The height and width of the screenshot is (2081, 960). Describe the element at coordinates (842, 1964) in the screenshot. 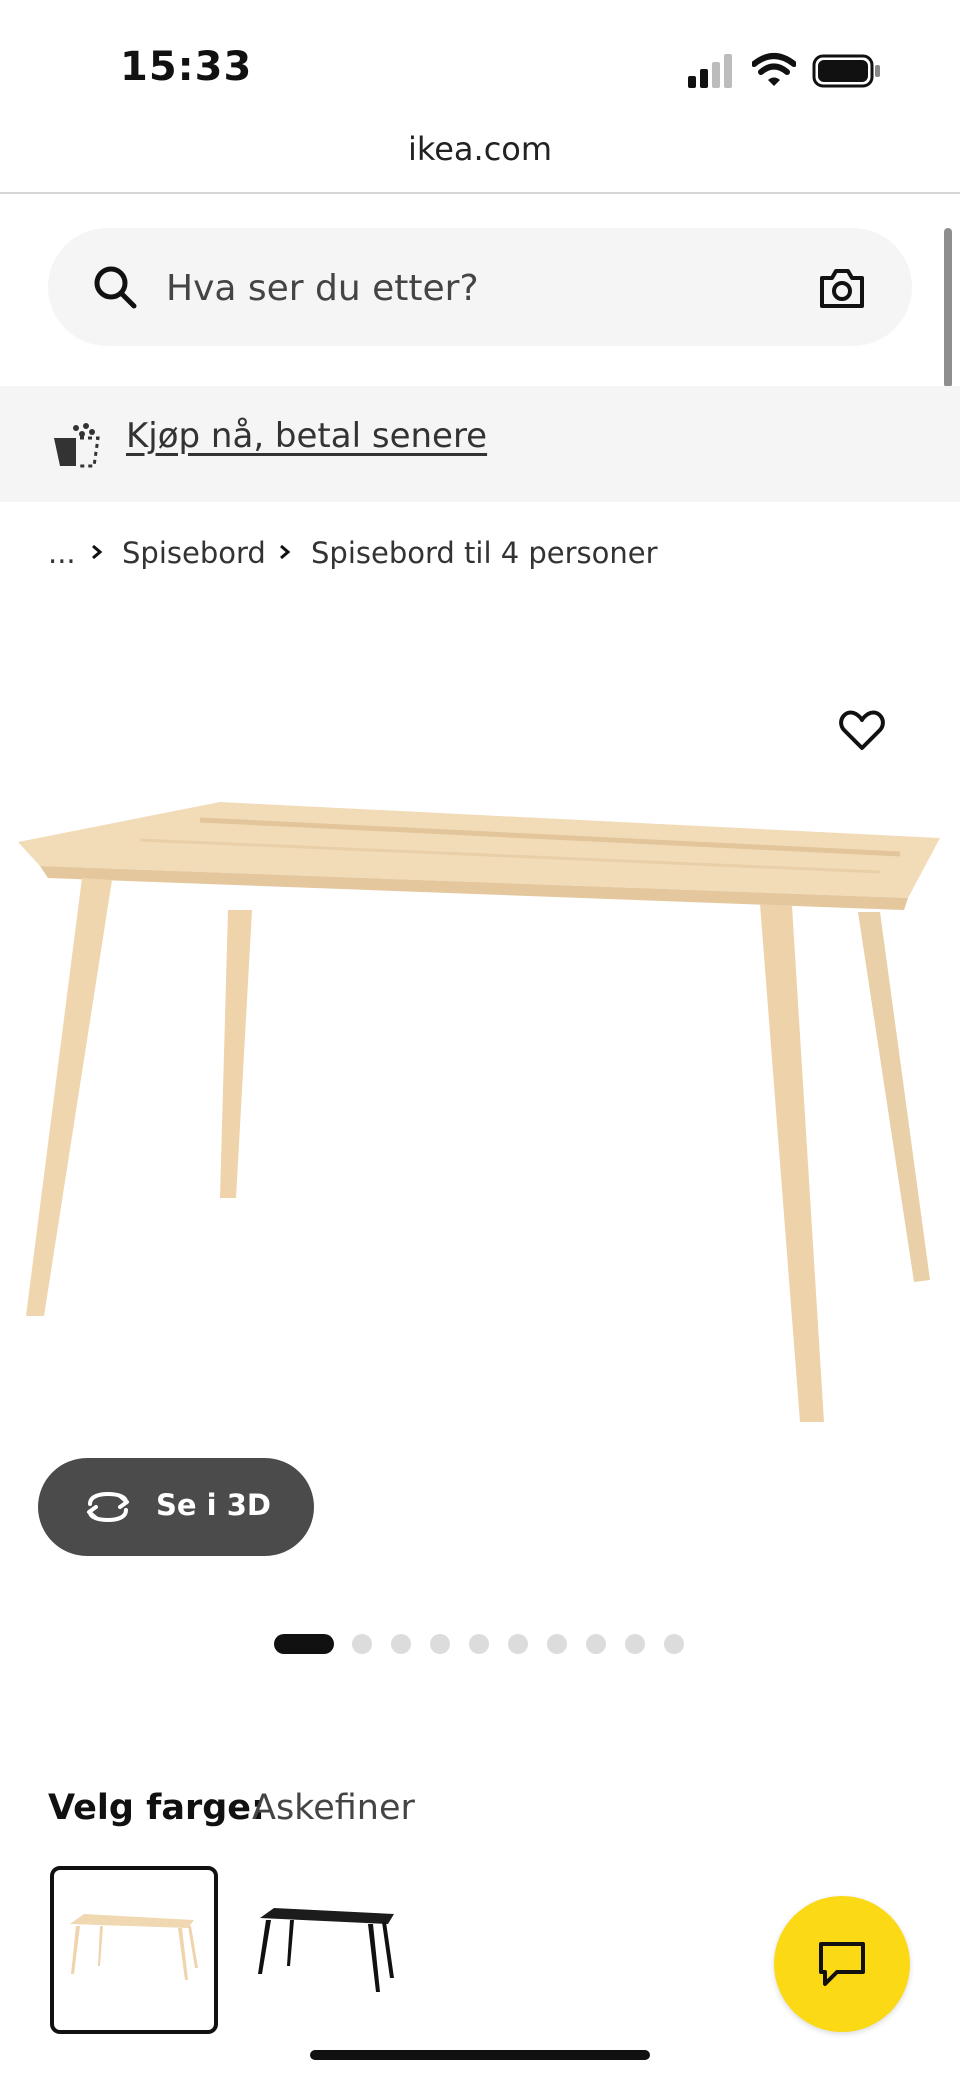

I see `chat-icon` at that location.